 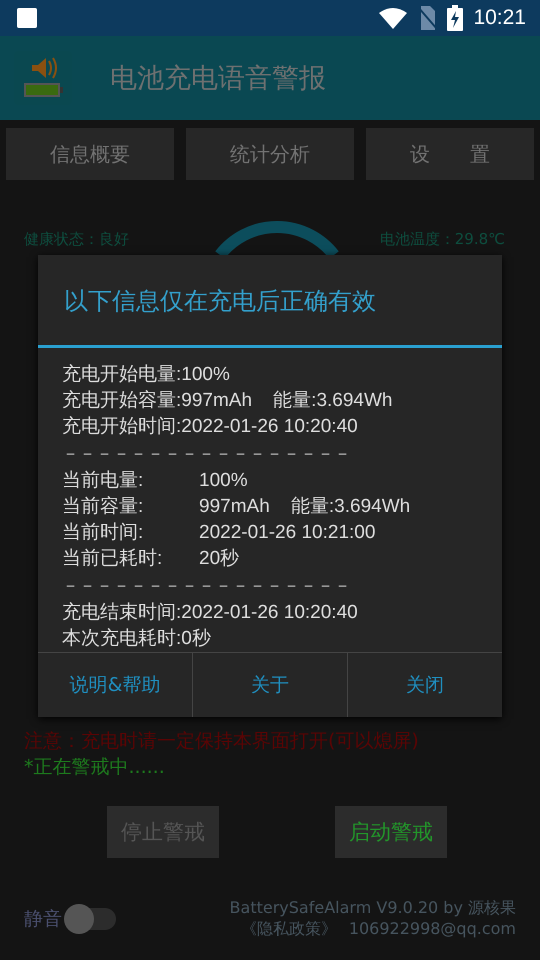 What do you see at coordinates (103, 533) in the screenshot?
I see `info-label: 当前时间:` at bounding box center [103, 533].